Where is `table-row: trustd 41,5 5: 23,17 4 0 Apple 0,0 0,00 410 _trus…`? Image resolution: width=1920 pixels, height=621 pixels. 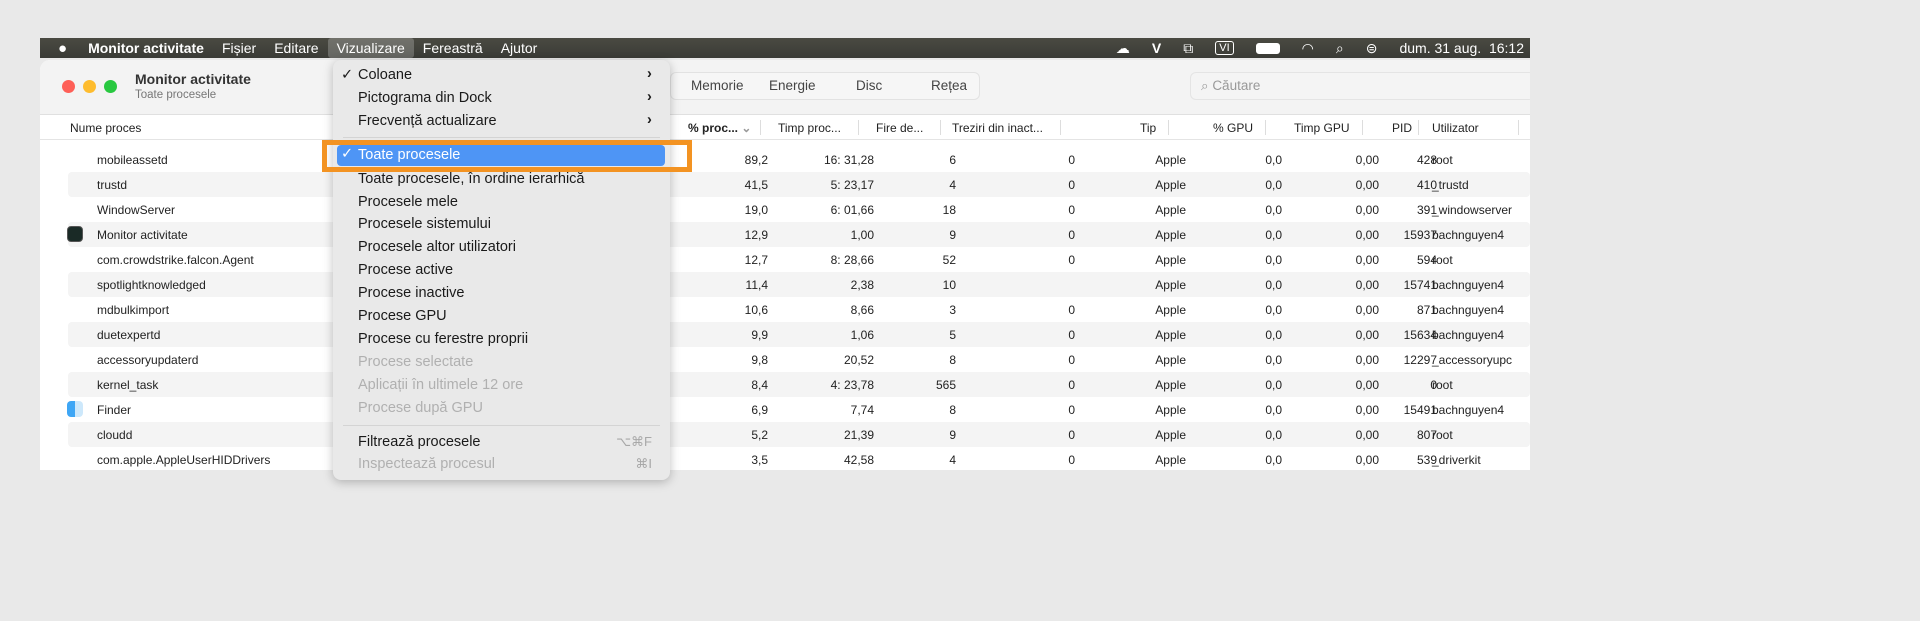 table-row: trustd 41,5 5: 23,17 4 0 Apple 0,0 0,00 410 _trus… is located at coordinates (799, 184).